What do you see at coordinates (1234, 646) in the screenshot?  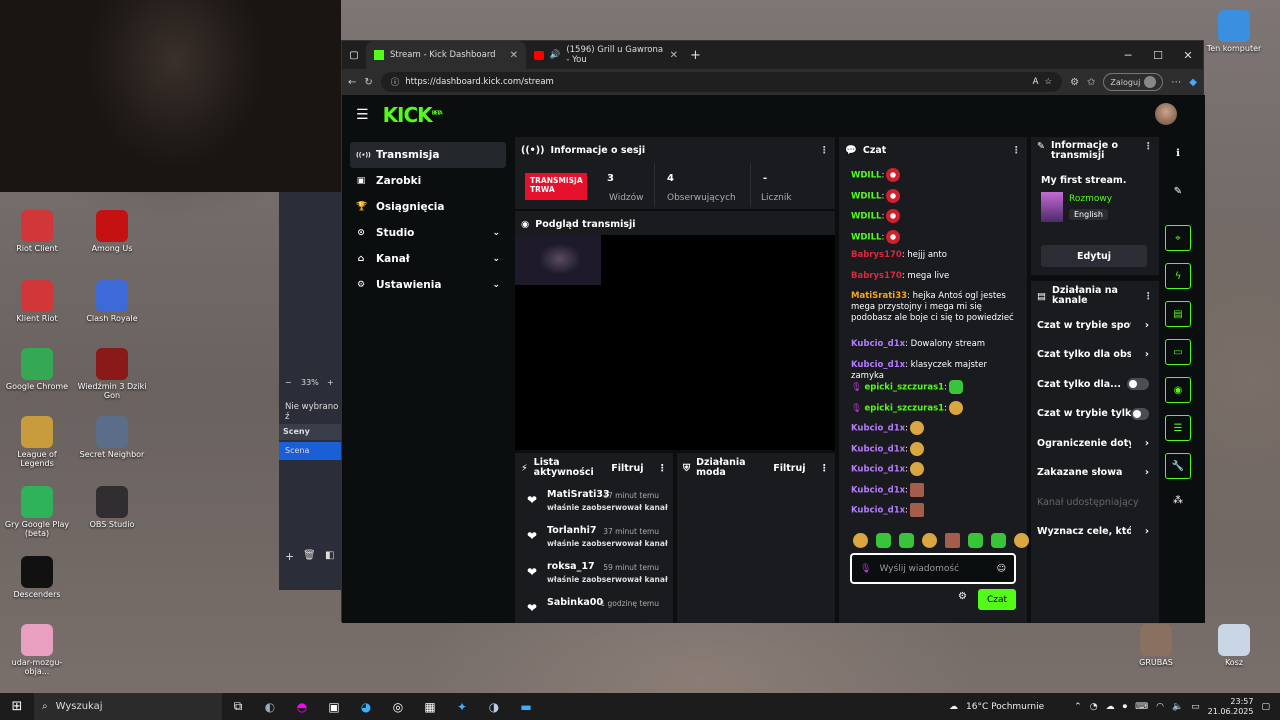 I see `desktop-icon: Kosz` at bounding box center [1234, 646].